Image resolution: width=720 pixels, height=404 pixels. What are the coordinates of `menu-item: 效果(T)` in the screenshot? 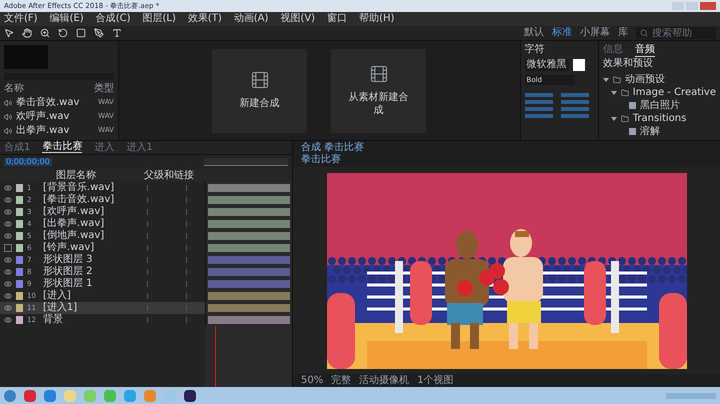 It's located at (205, 19).